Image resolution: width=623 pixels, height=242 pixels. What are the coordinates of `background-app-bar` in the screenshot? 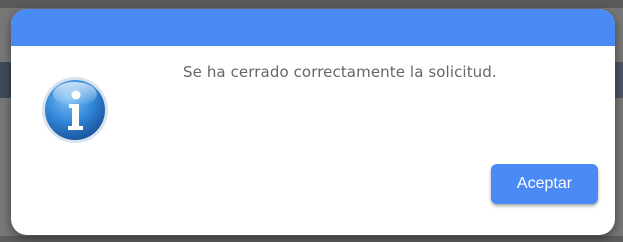 It's located at (311, 4).